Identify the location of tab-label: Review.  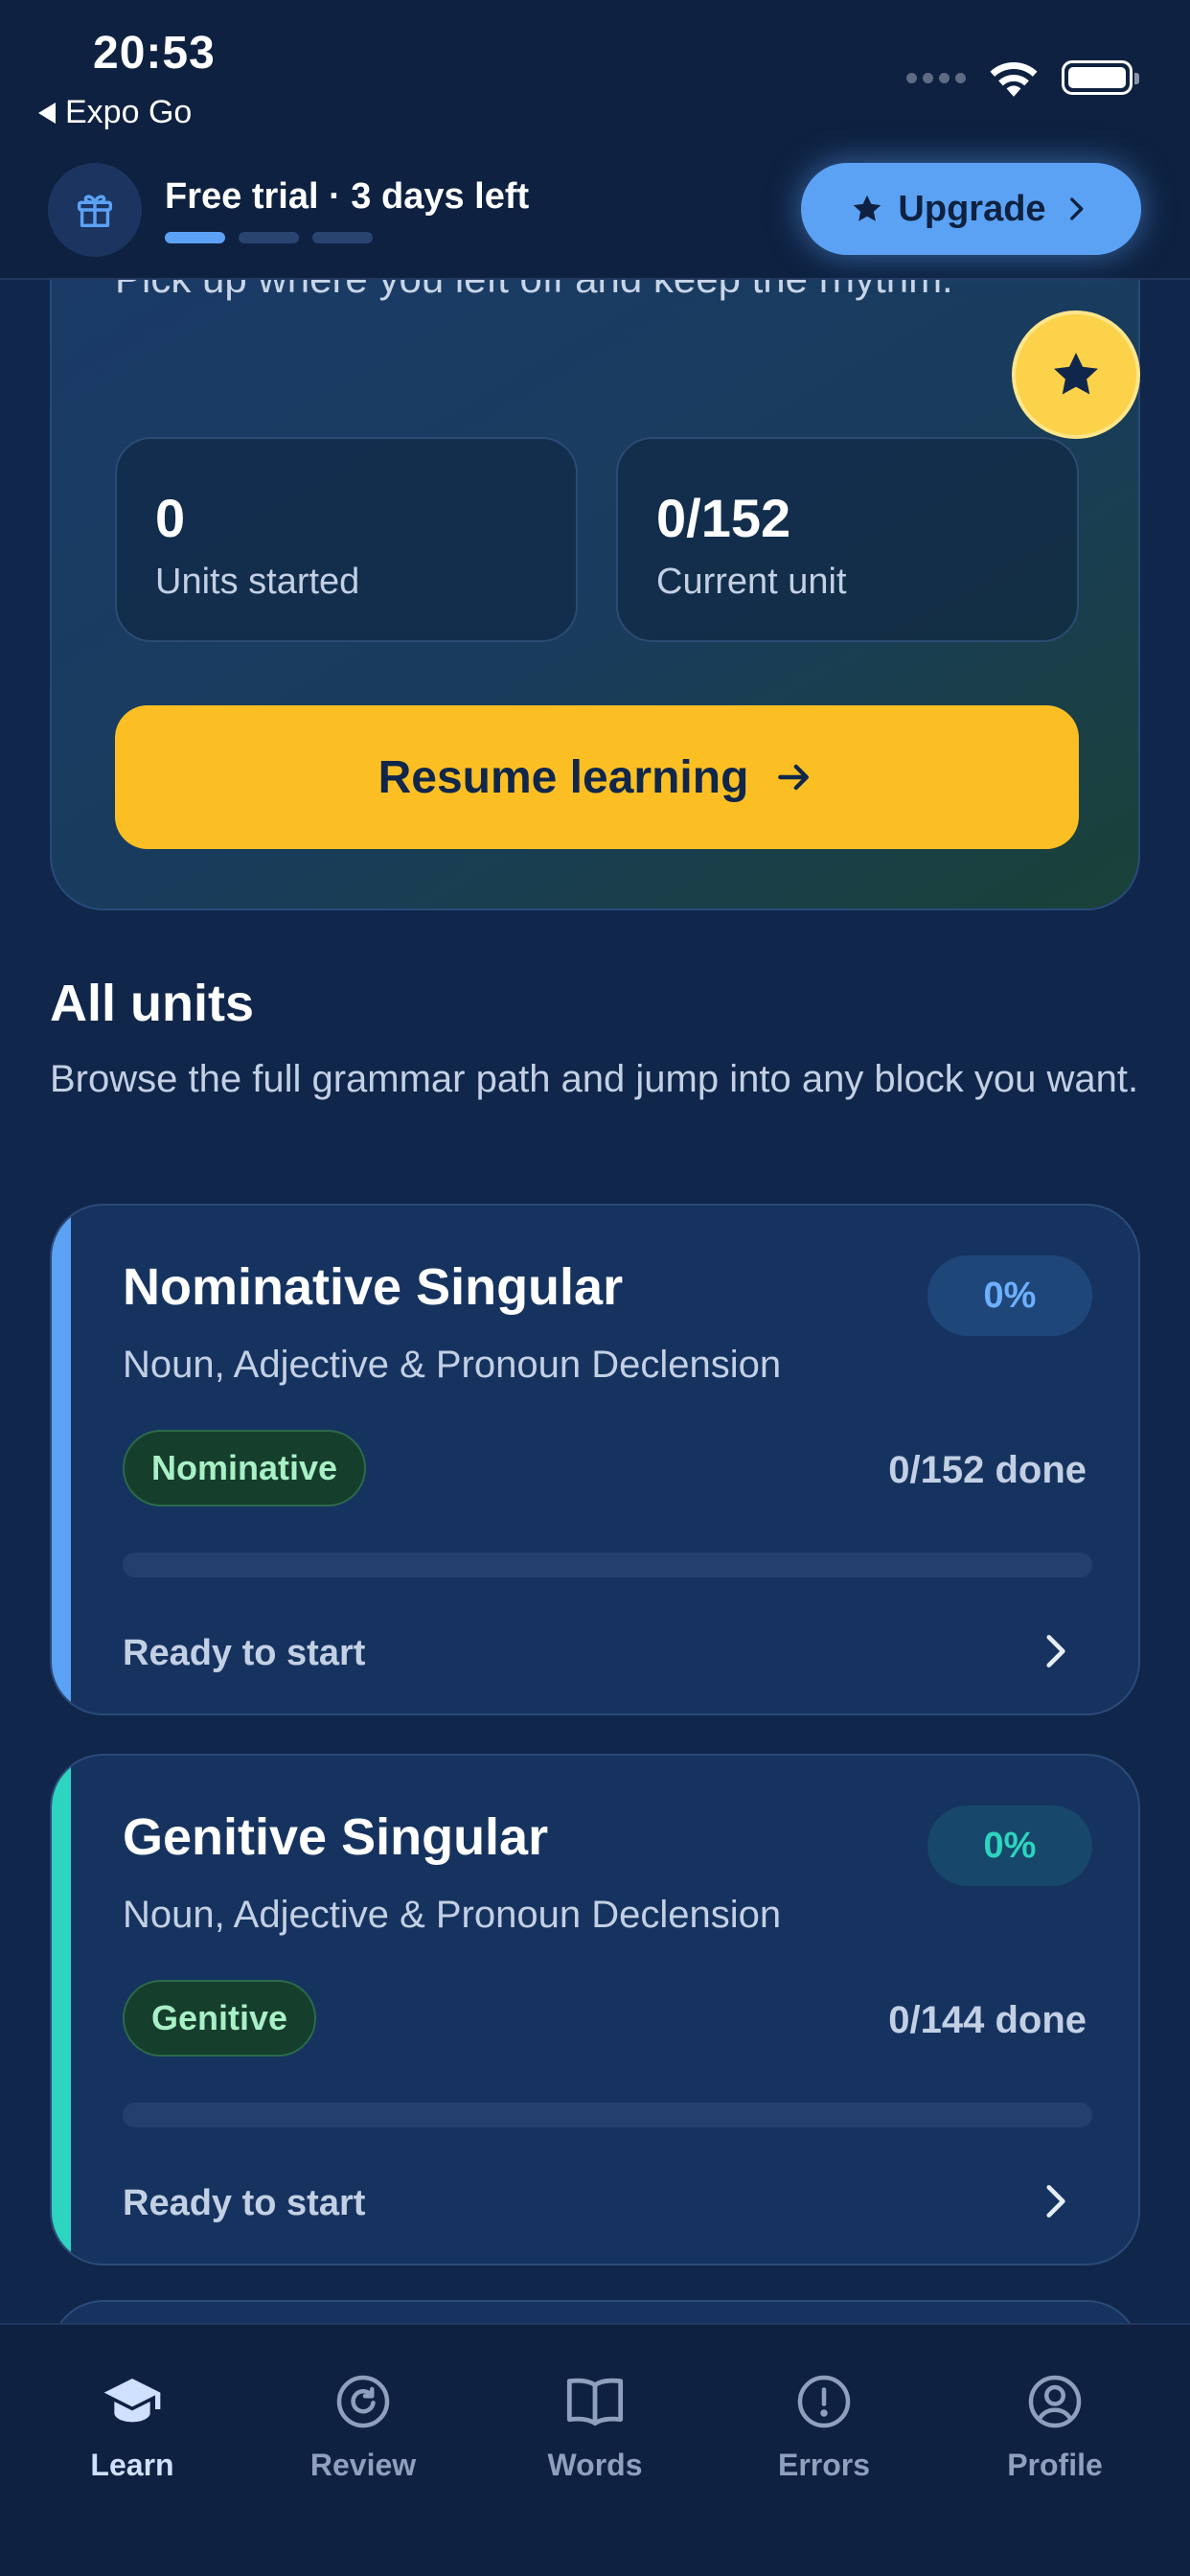
(363, 2465).